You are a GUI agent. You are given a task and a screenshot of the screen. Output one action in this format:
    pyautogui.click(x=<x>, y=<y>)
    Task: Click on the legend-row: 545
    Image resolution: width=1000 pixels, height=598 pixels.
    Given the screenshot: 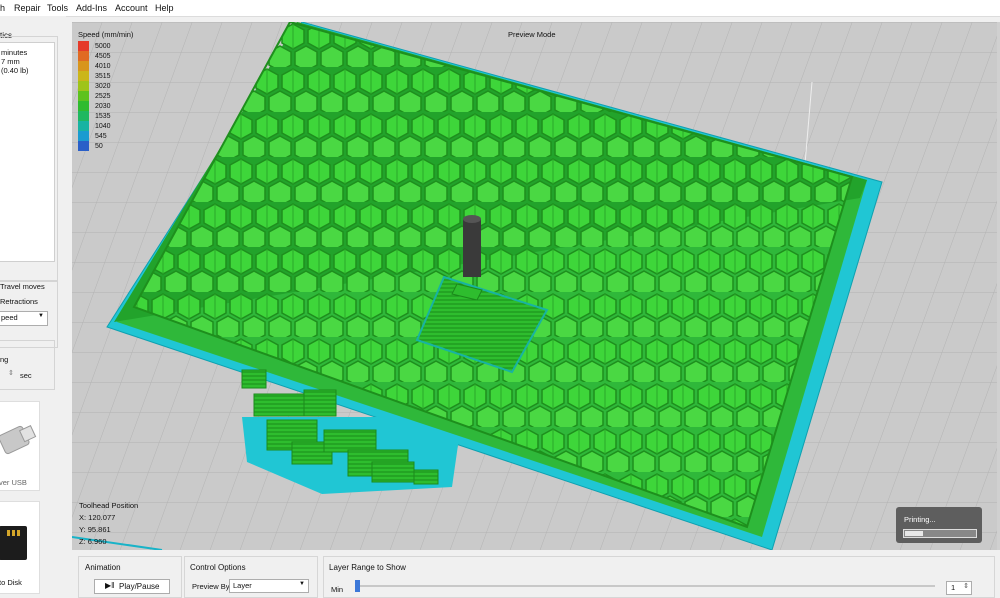 What is the action you would take?
    pyautogui.click(x=105, y=136)
    